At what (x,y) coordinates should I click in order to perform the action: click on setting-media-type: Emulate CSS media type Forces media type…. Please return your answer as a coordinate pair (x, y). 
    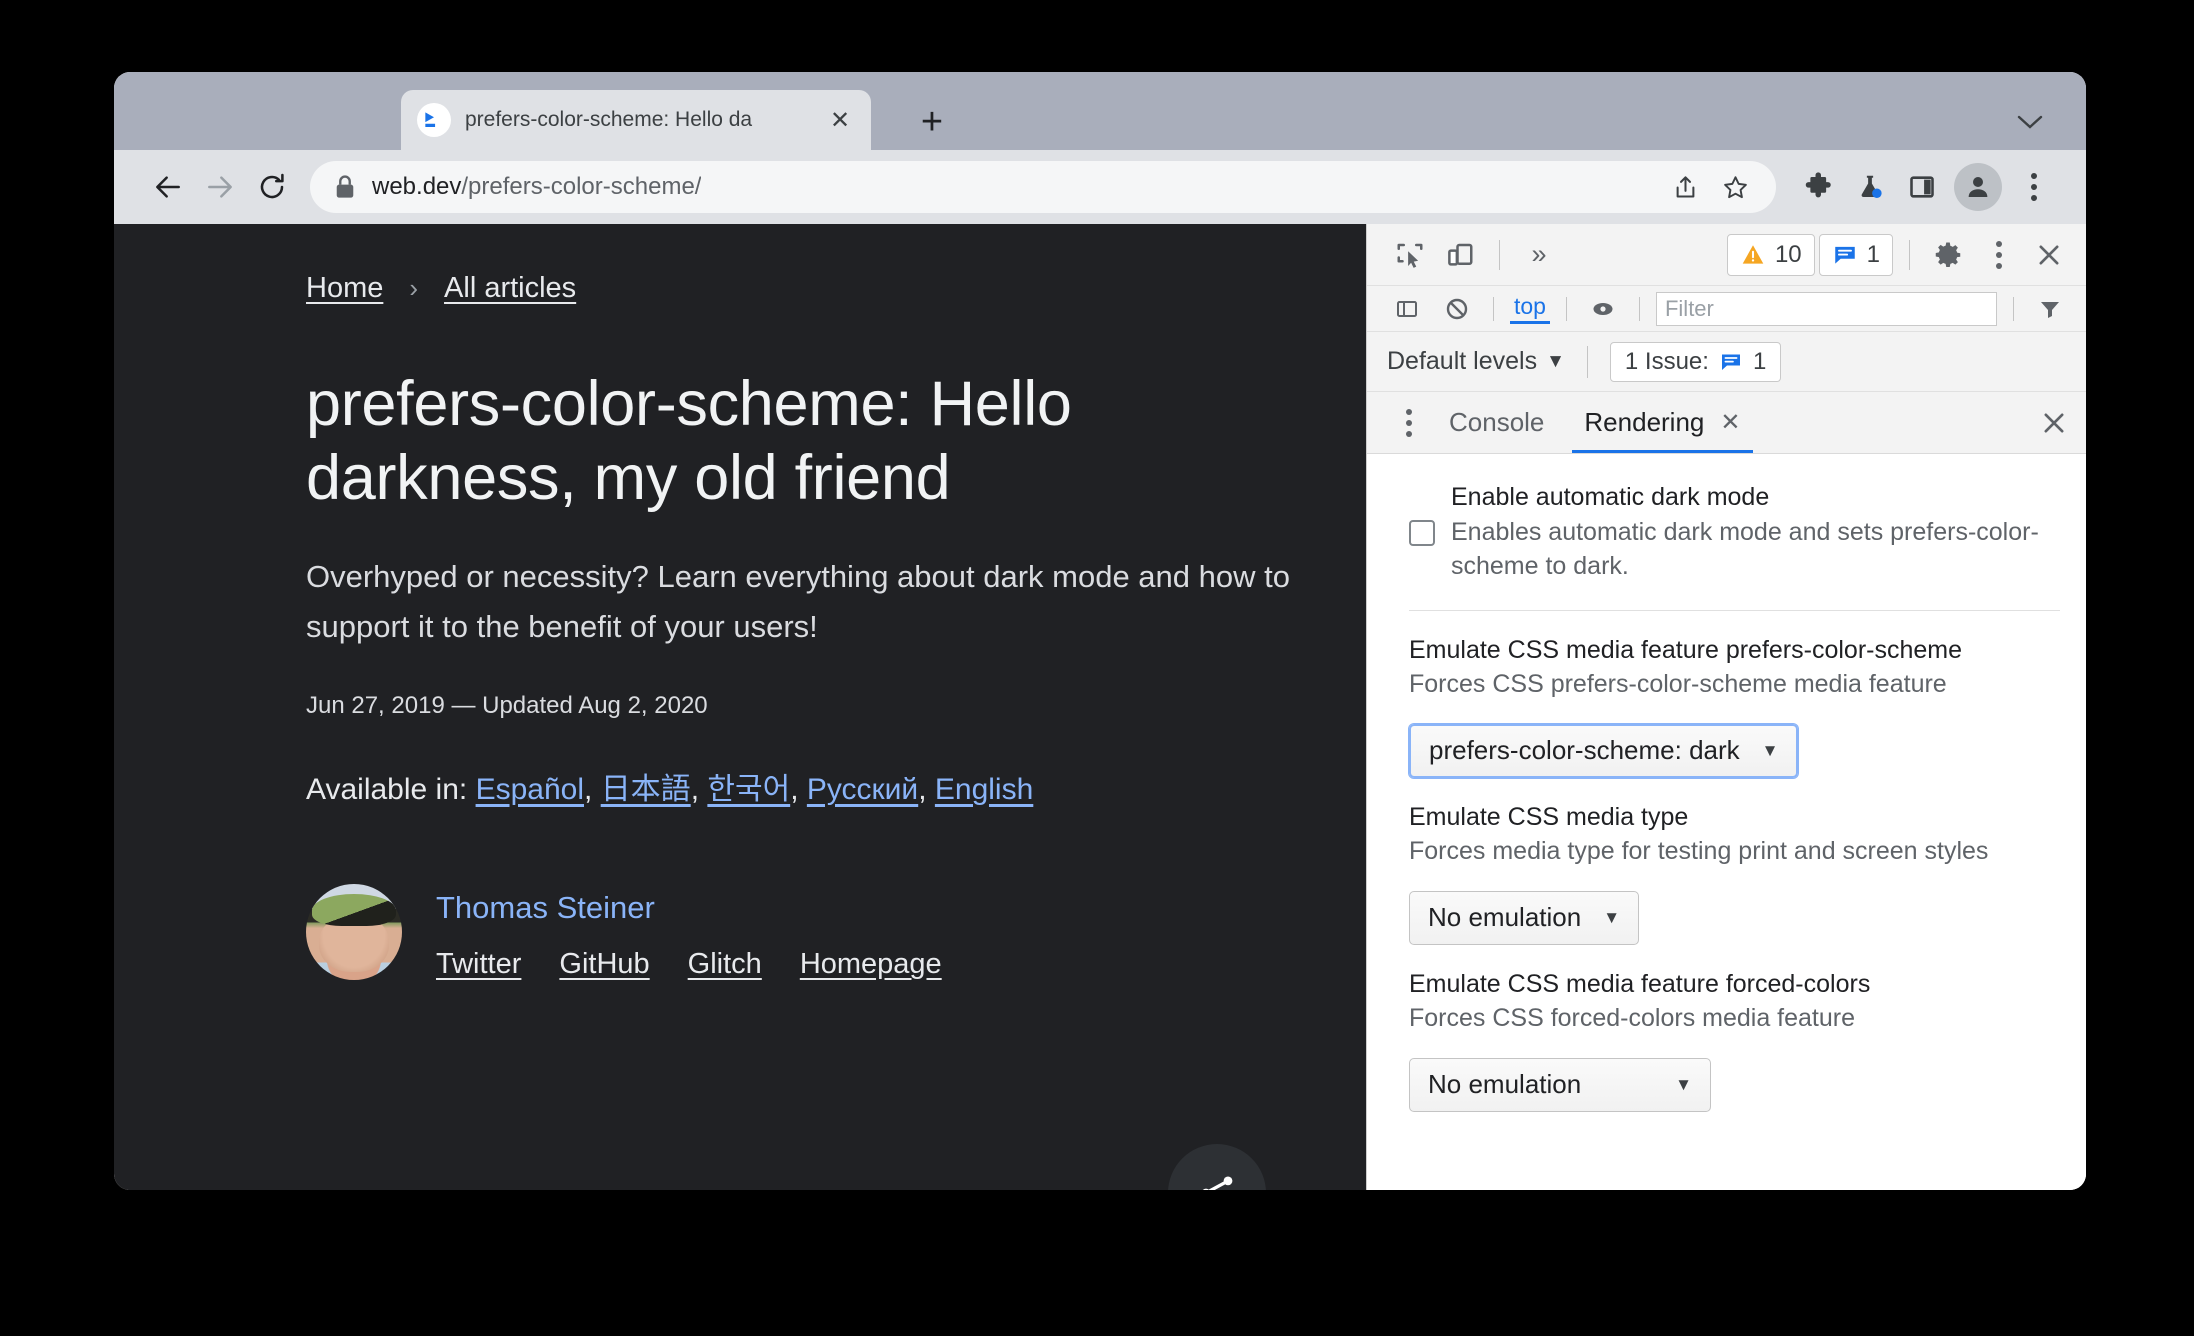
    Looking at the image, I should click on (1734, 872).